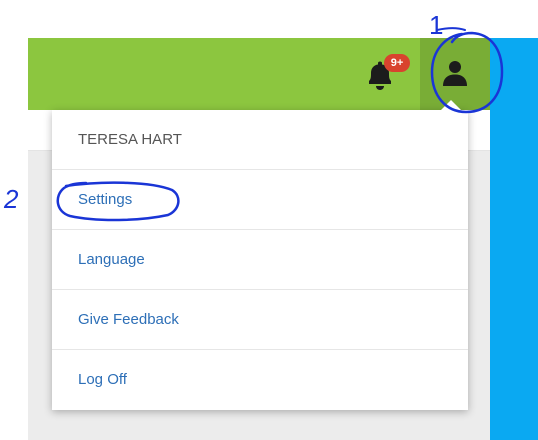 The width and height of the screenshot is (538, 440). I want to click on menu-item-give-feedback: Give Feedback, so click(260, 320).